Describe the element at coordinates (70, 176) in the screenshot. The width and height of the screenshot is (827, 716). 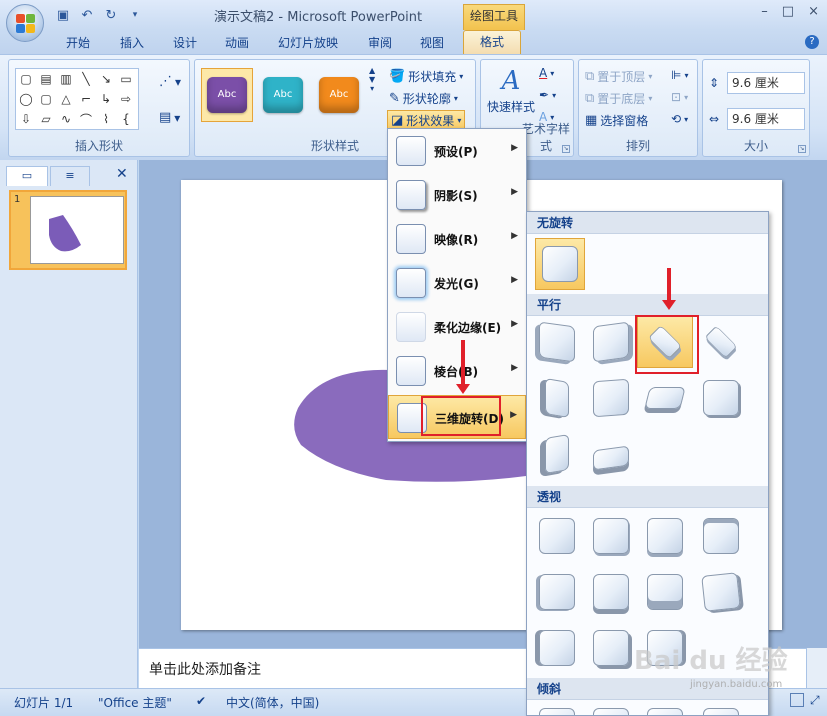
I see `tab-outline-icon: ≡` at that location.